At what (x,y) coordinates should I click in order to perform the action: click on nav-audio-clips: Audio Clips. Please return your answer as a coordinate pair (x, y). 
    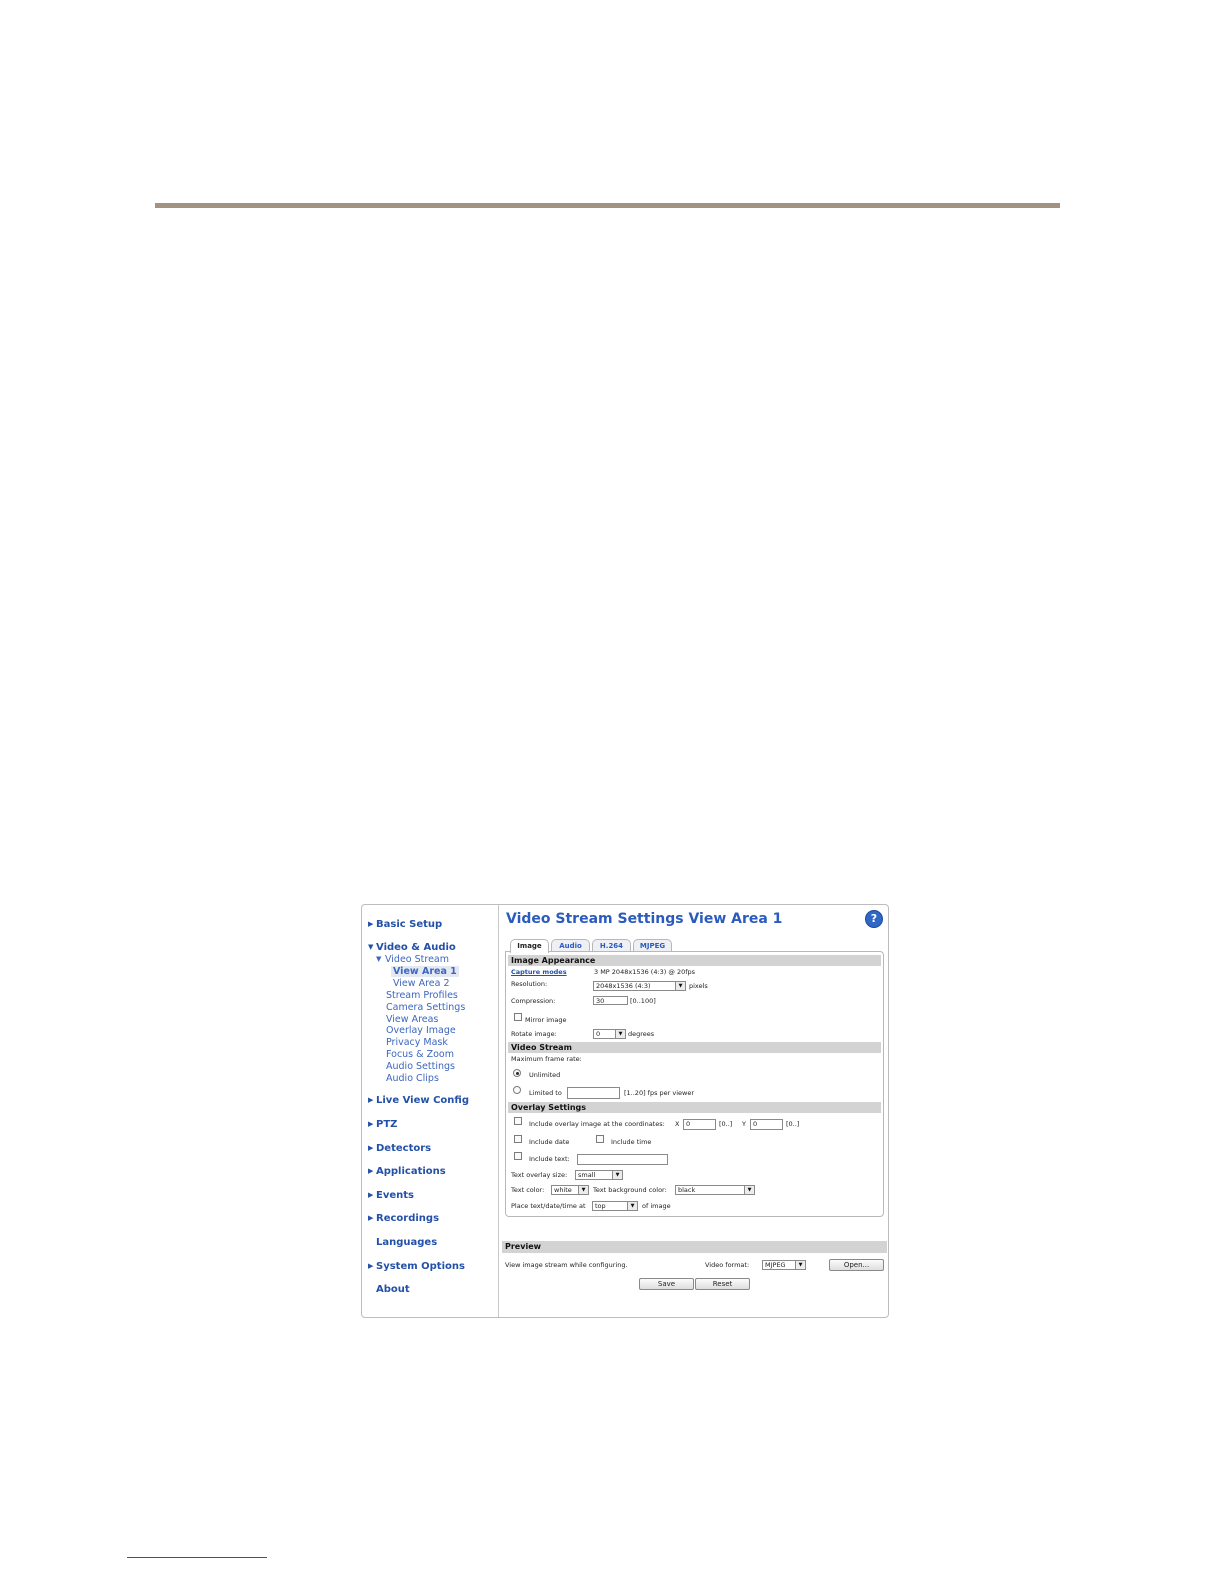
    Looking at the image, I should click on (412, 1078).